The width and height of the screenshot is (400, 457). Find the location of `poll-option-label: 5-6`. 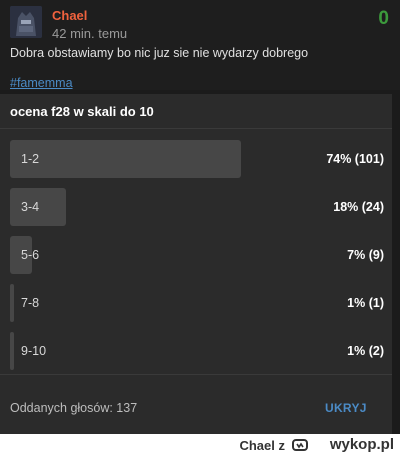

poll-option-label: 5-6 is located at coordinates (30, 255).